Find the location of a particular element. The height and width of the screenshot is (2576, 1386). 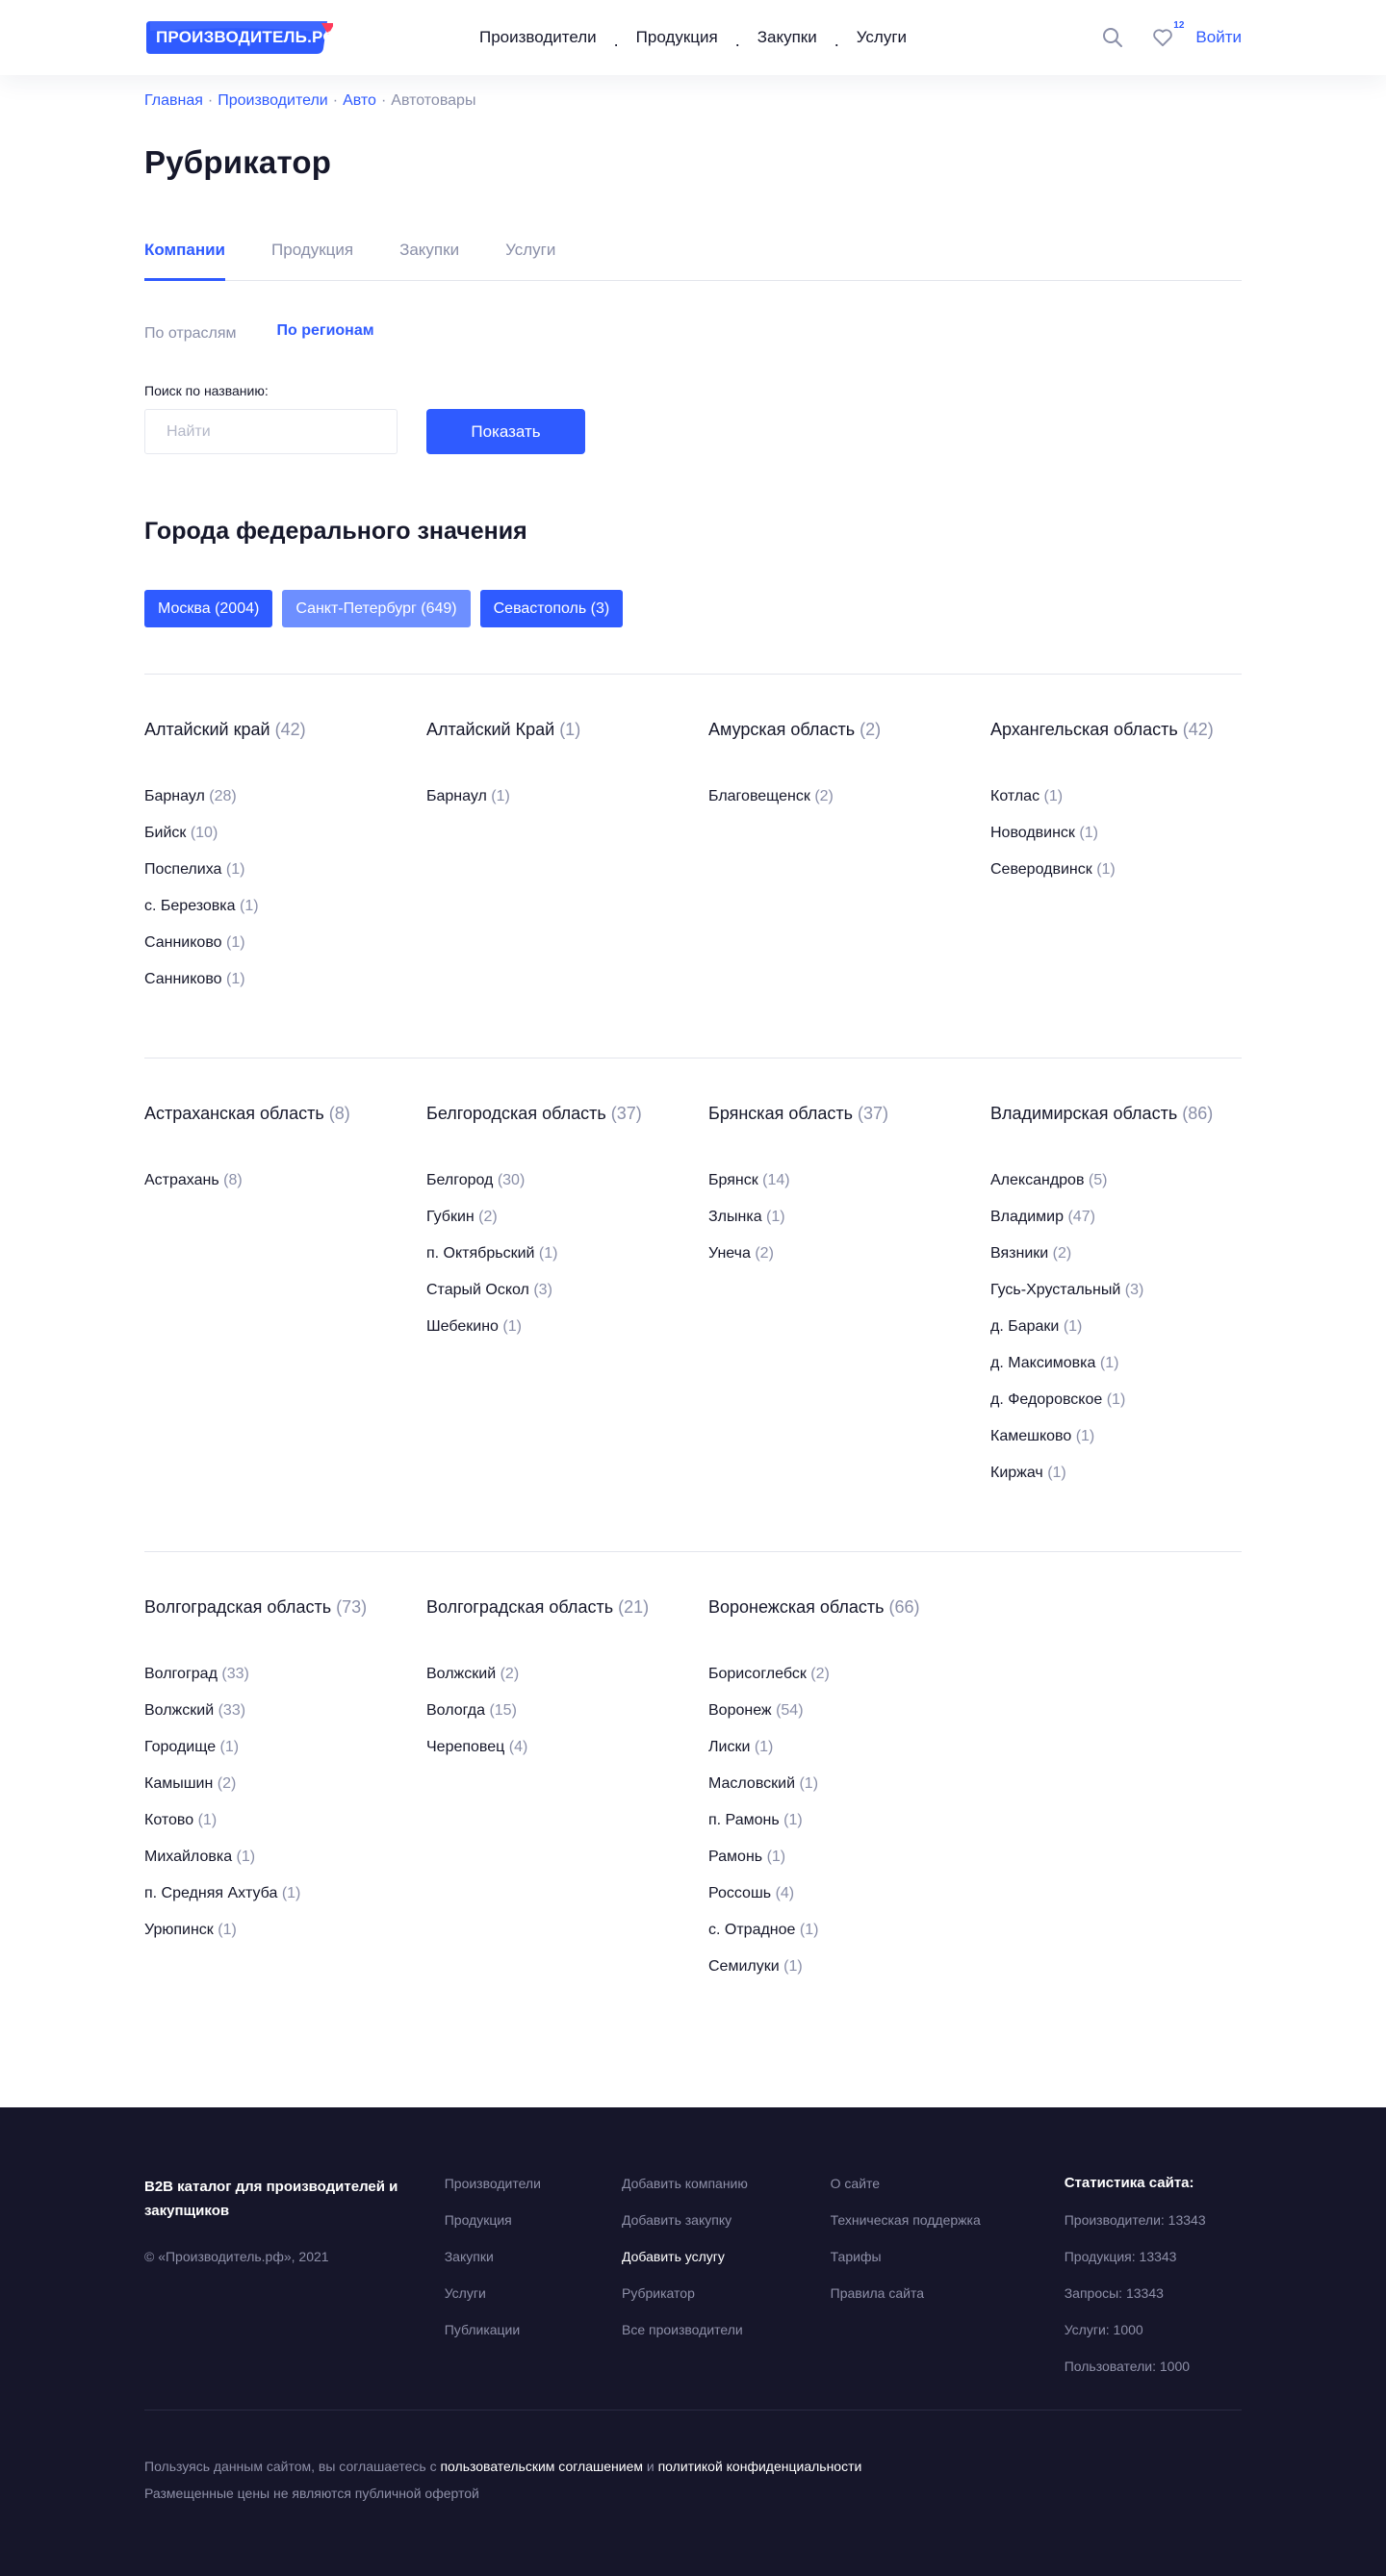

region-title: Астраханская область (8) is located at coordinates (285, 1115).